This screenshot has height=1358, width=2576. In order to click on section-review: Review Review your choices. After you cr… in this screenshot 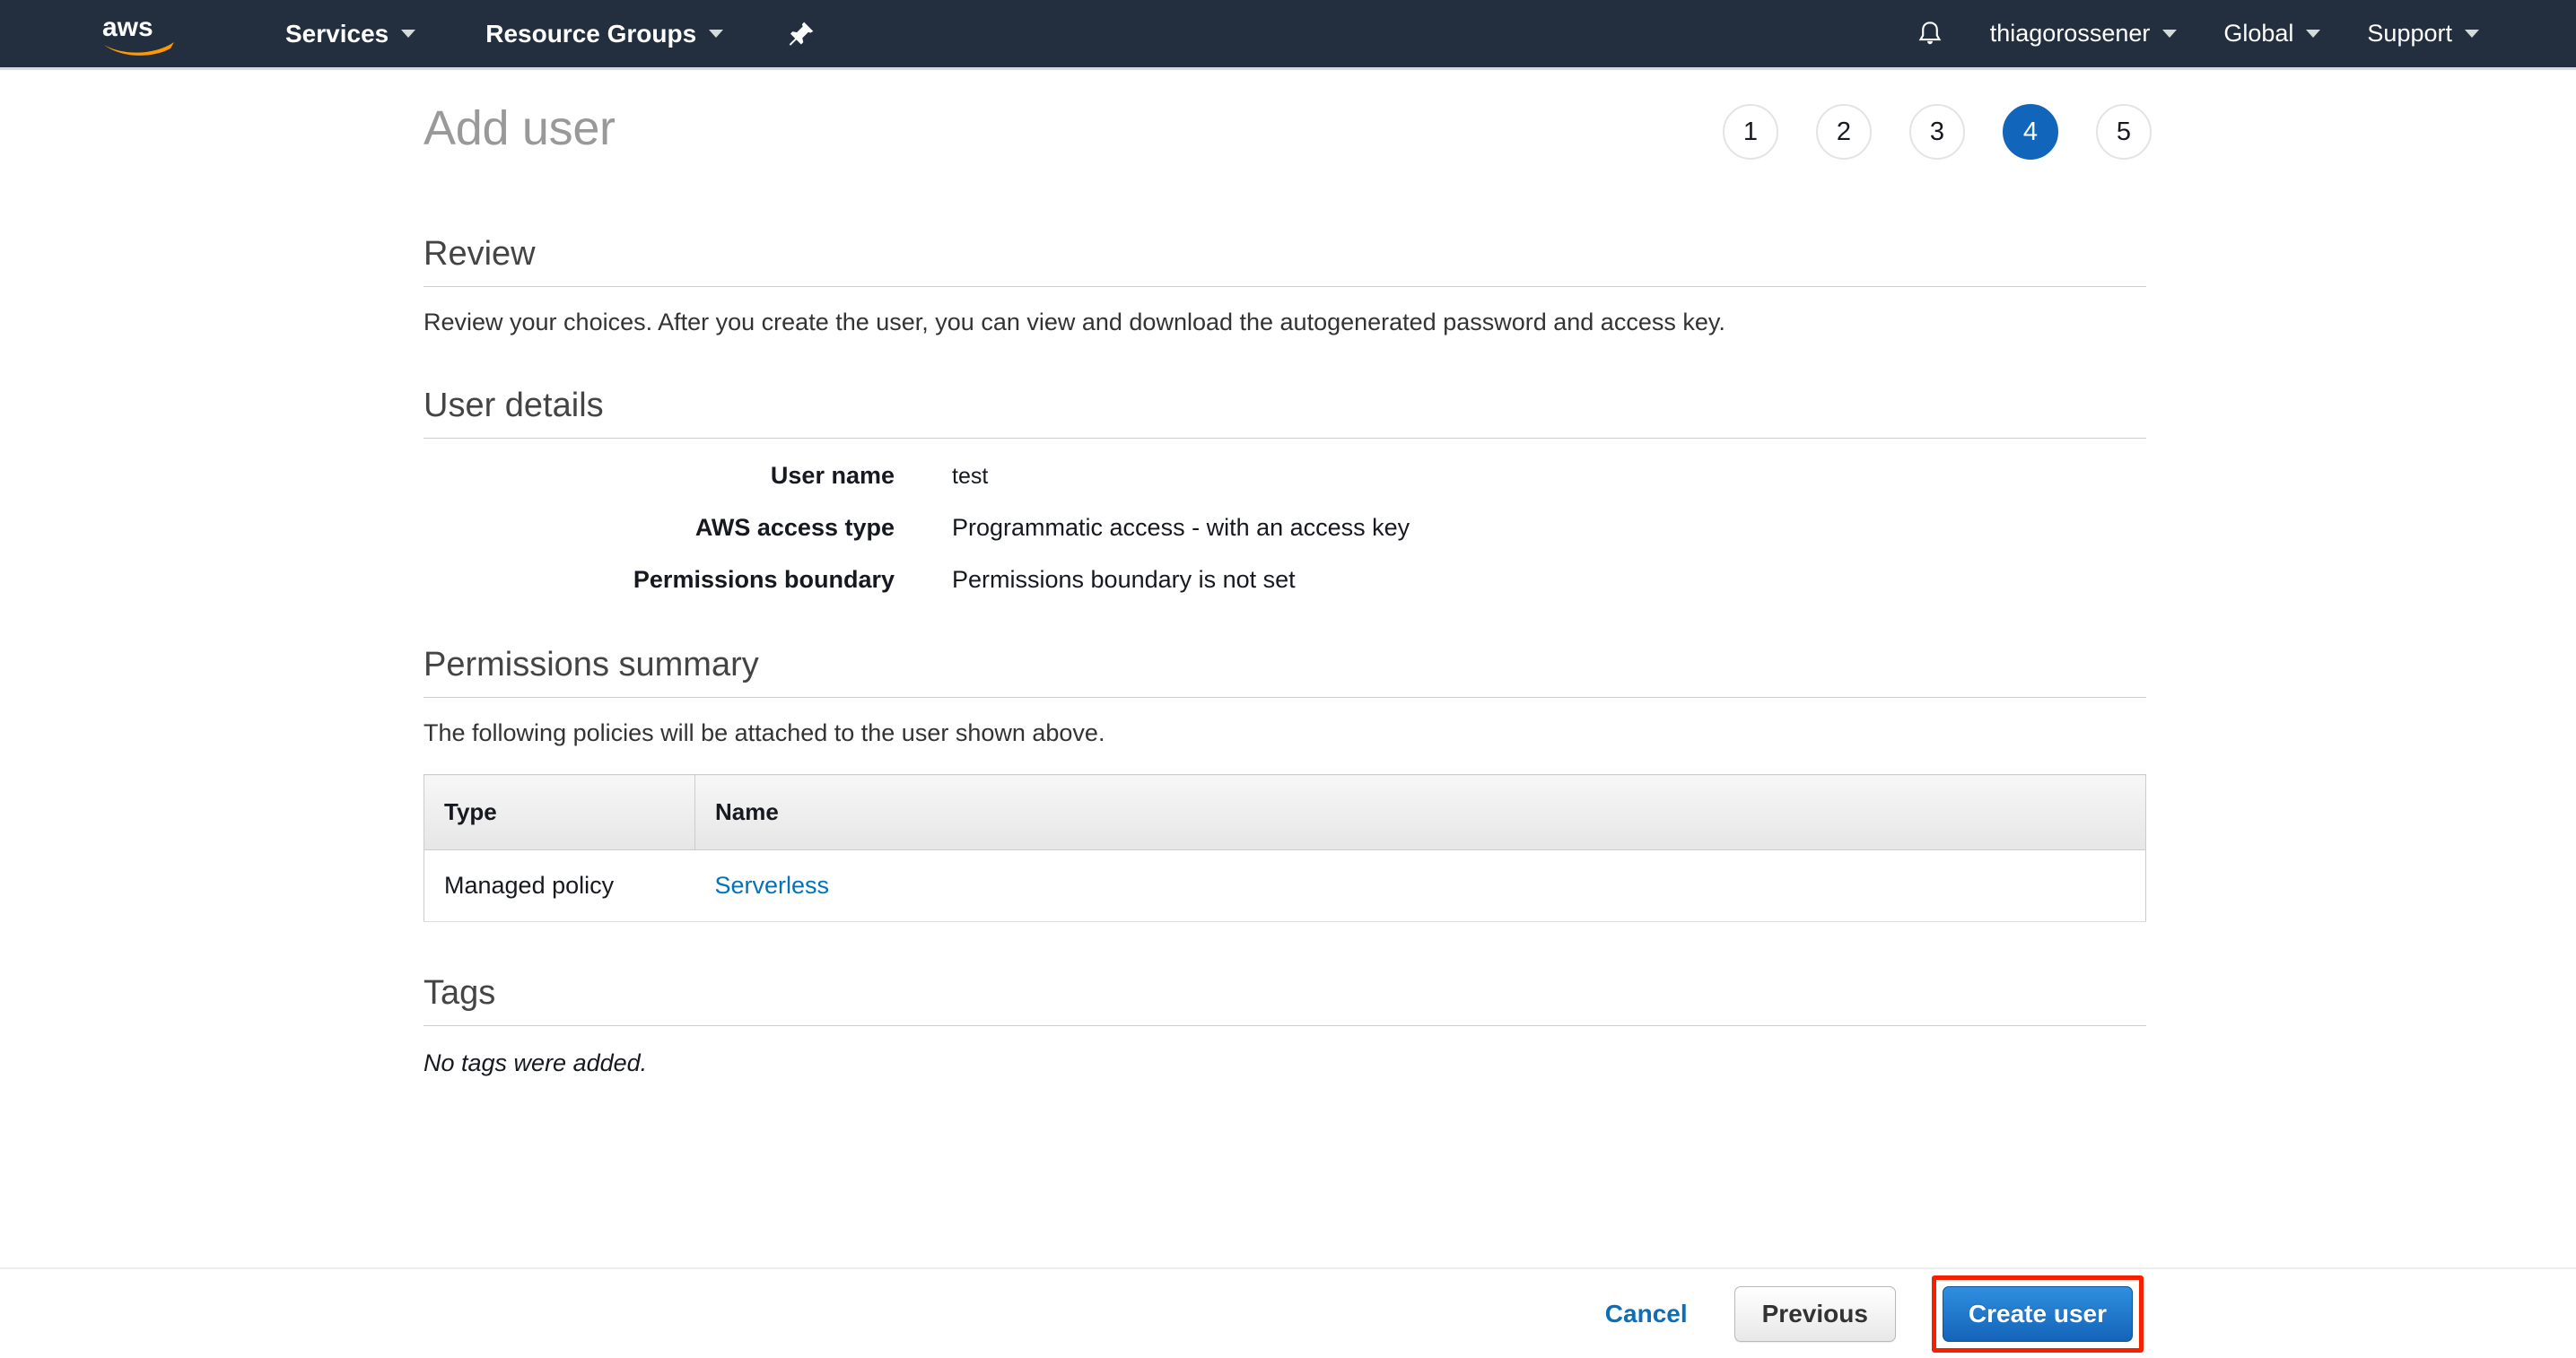, I will do `click(1285, 285)`.